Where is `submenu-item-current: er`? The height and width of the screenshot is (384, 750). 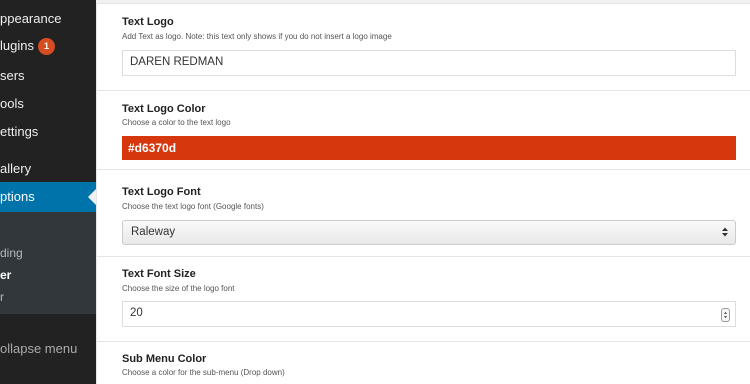
submenu-item-current: er is located at coordinates (48, 275).